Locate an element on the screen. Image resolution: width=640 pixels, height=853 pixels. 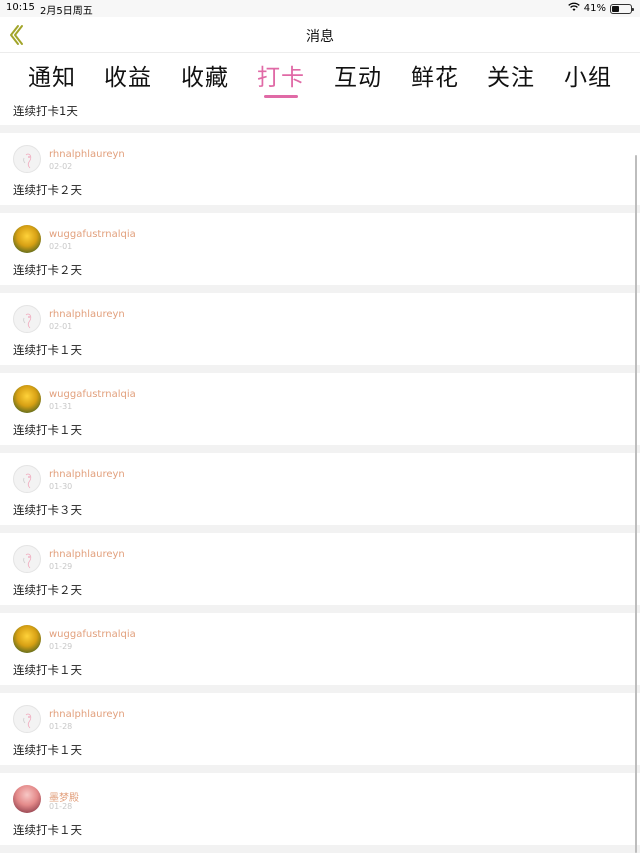
list-item: rhnalphlaureyn 01-28 连续打卡１天 is located at coordinates (320, 729).